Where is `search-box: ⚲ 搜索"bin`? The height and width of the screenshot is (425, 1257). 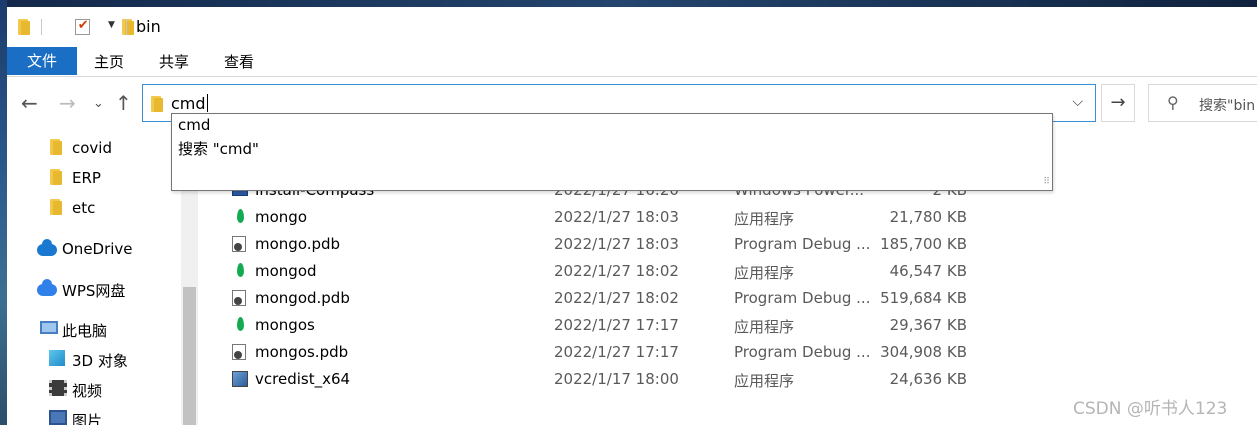 search-box: ⚲ 搜索"bin is located at coordinates (1202, 103).